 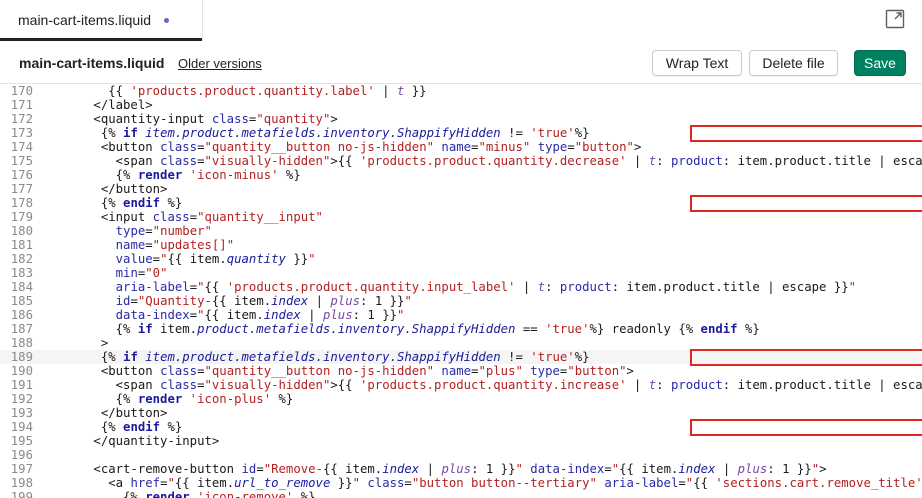 What do you see at coordinates (175, 175) in the screenshot?
I see `code-text: {% render 'icon-minus' %}` at bounding box center [175, 175].